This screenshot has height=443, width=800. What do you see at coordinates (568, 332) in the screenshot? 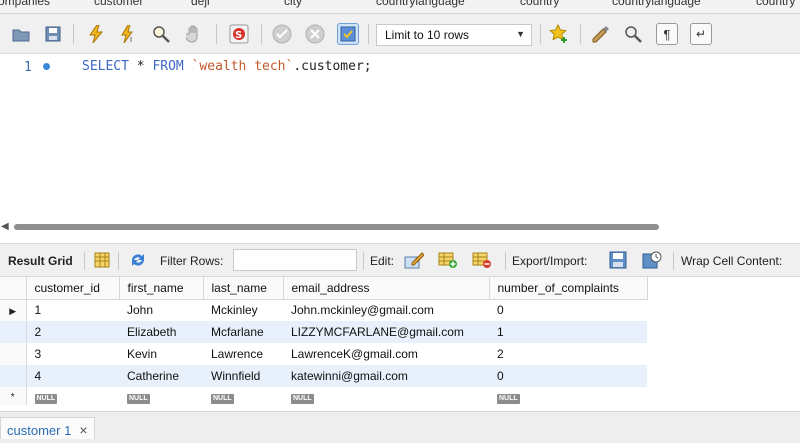
I see `cell-number-of-complaints: 1` at bounding box center [568, 332].